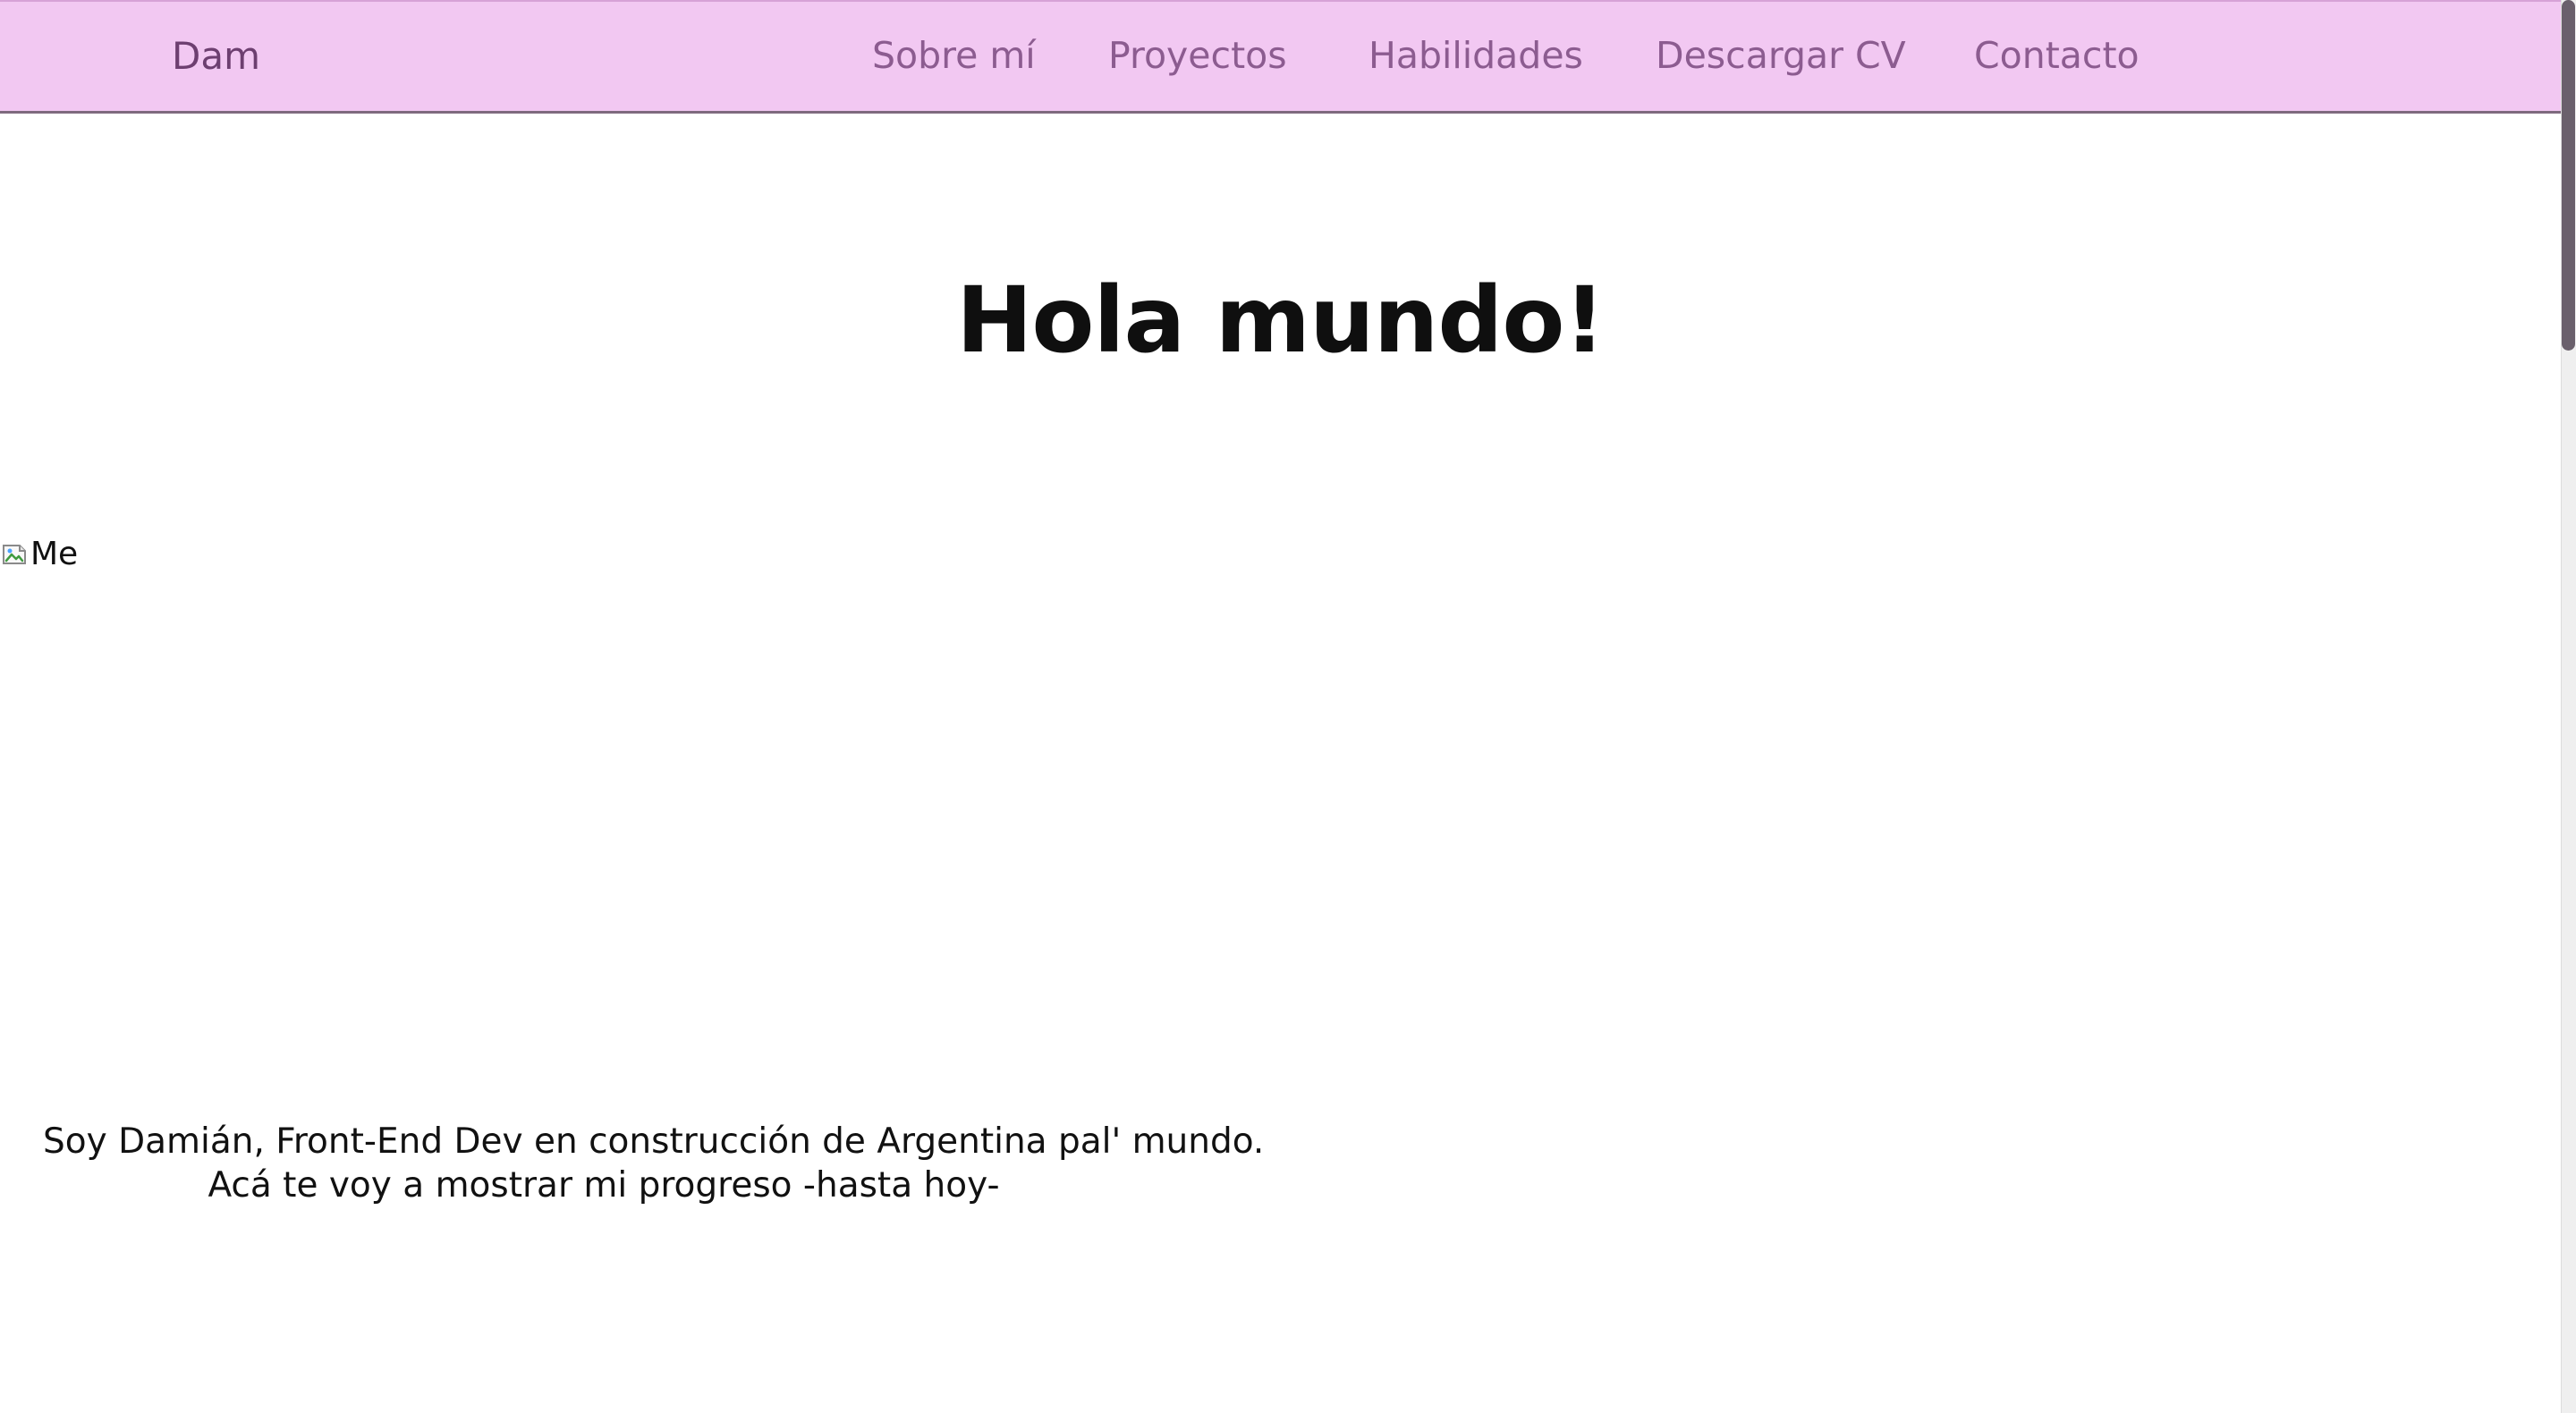 This screenshot has height=1413, width=2576. I want to click on profile-image-alt-text: Me, so click(54, 554).